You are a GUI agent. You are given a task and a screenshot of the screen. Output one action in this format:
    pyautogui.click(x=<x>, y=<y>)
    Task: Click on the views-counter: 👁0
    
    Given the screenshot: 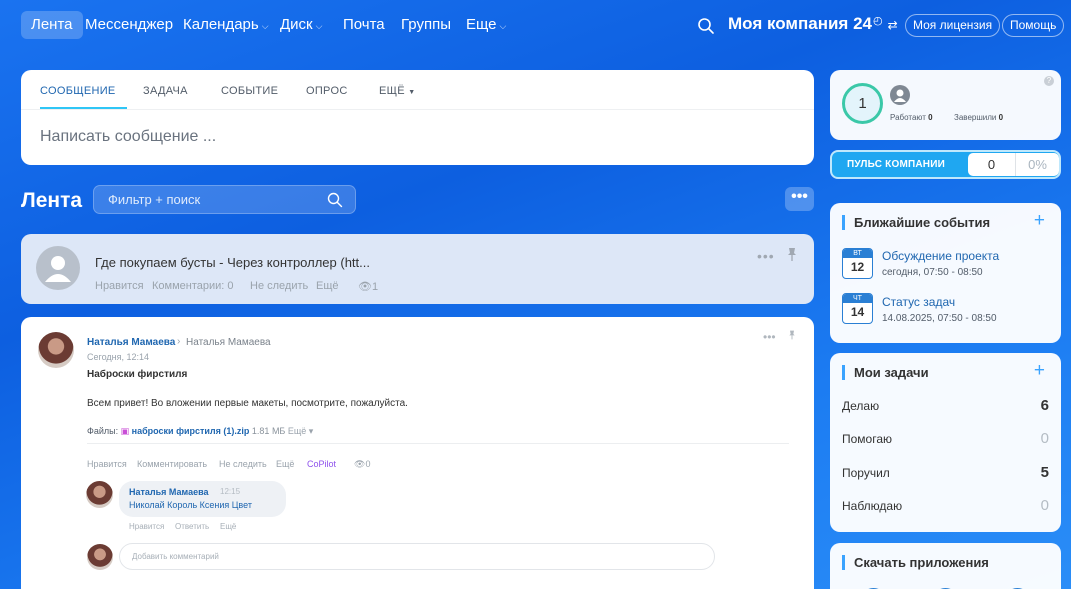 What is the action you would take?
    pyautogui.click(x=362, y=464)
    